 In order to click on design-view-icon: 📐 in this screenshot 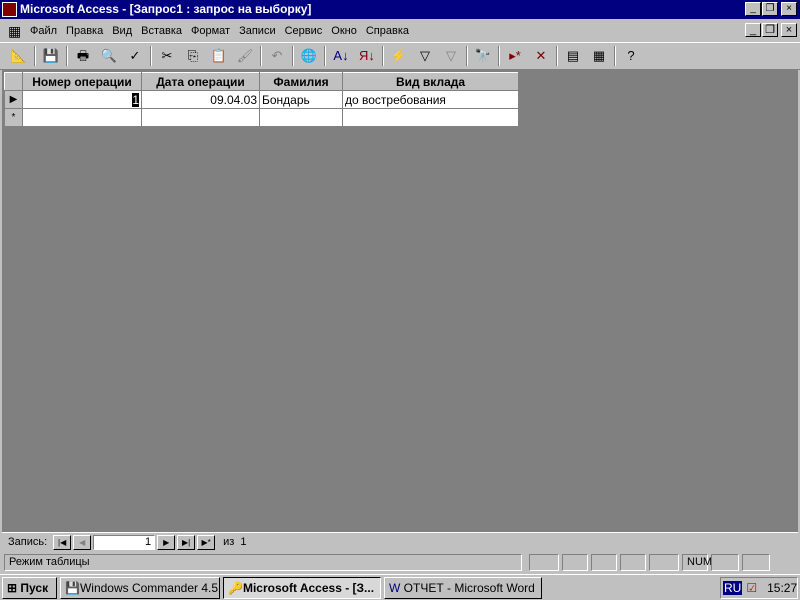, I will do `click(19, 56)`.